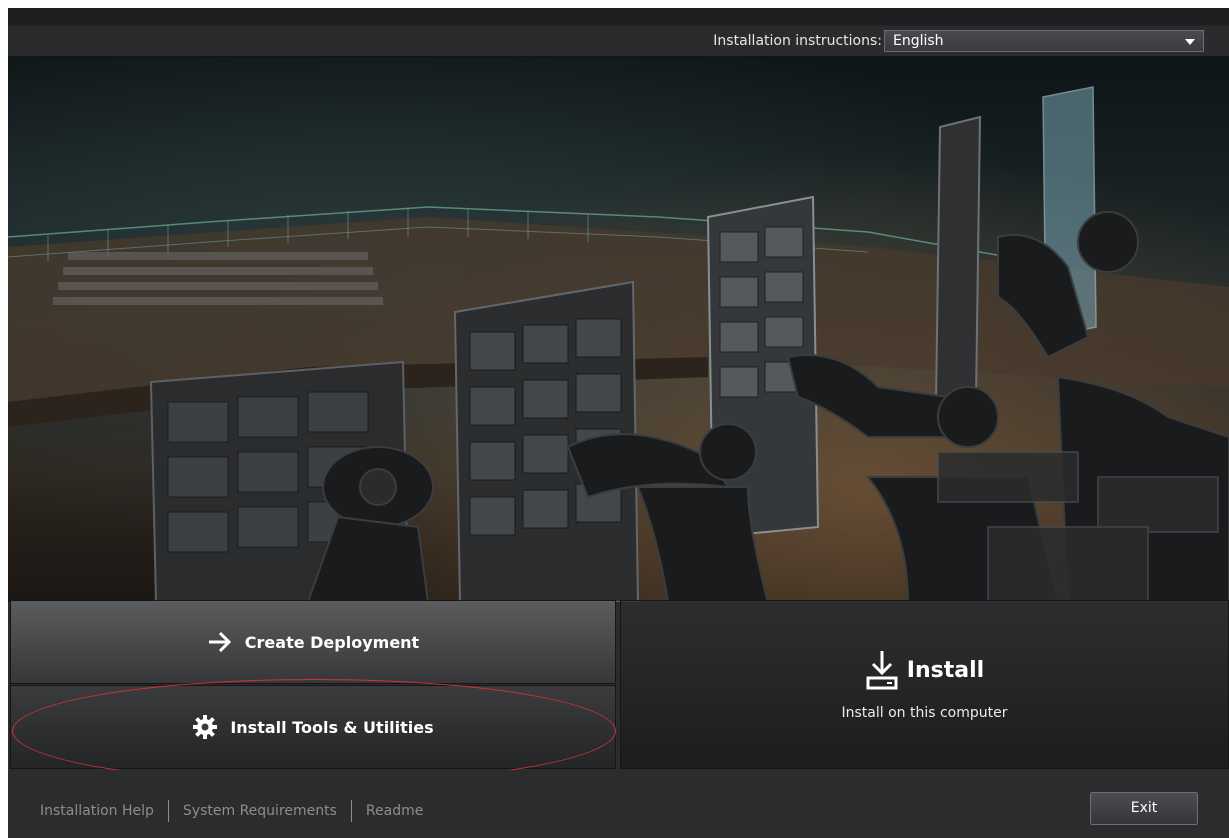  I want to click on language-selected-value: English, so click(918, 41).